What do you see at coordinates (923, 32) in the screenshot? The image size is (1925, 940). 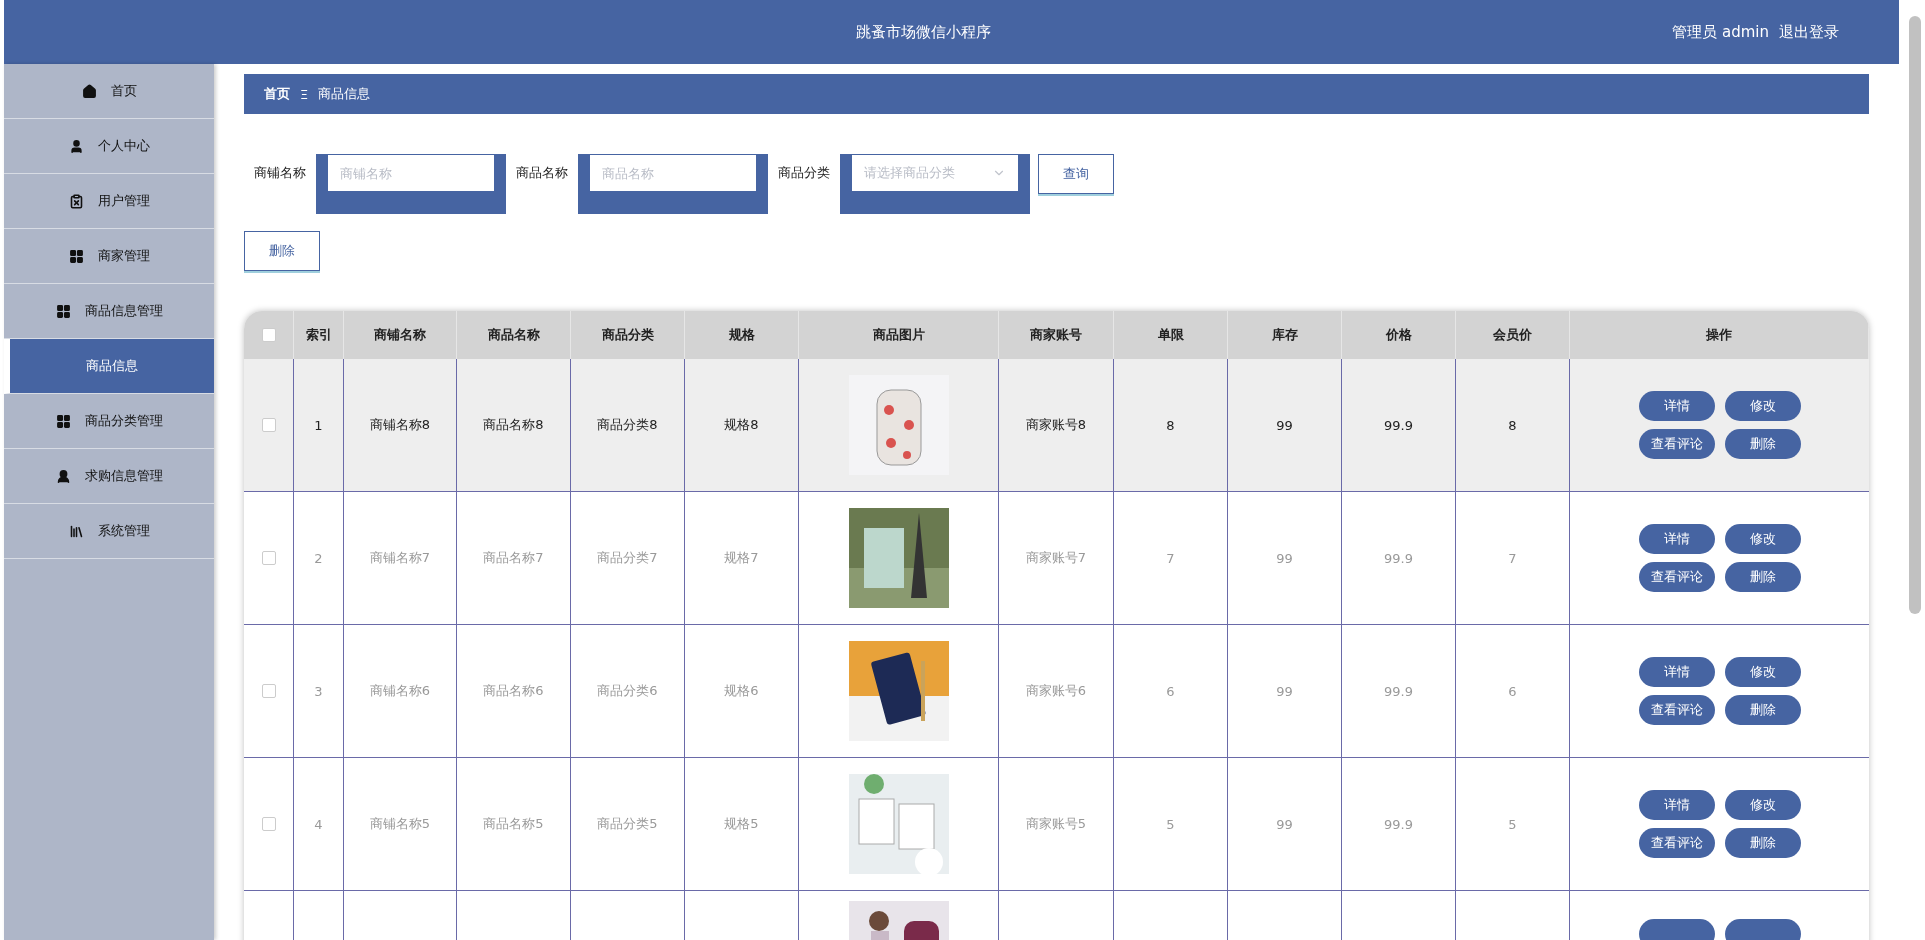 I see `app-title: 跳蚤市场微信小程序` at bounding box center [923, 32].